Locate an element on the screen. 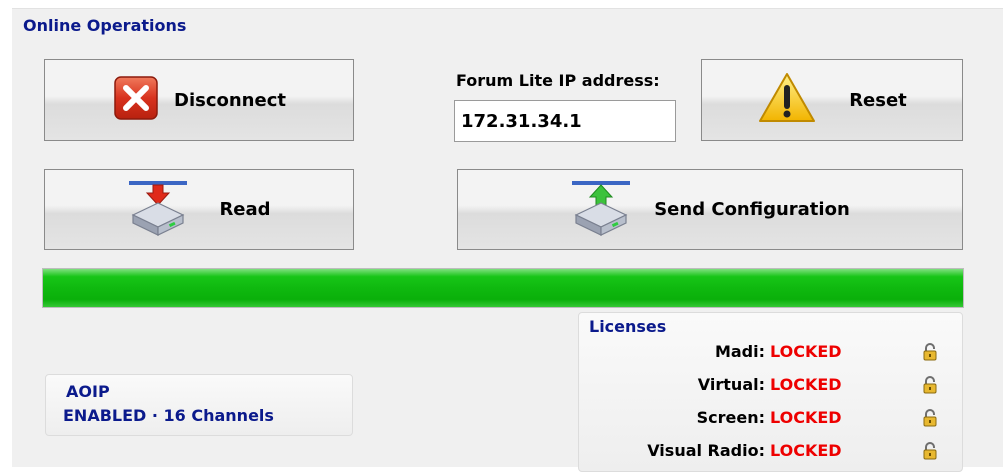 The image size is (1003, 472). disk-read-icon is located at coordinates (158, 209).